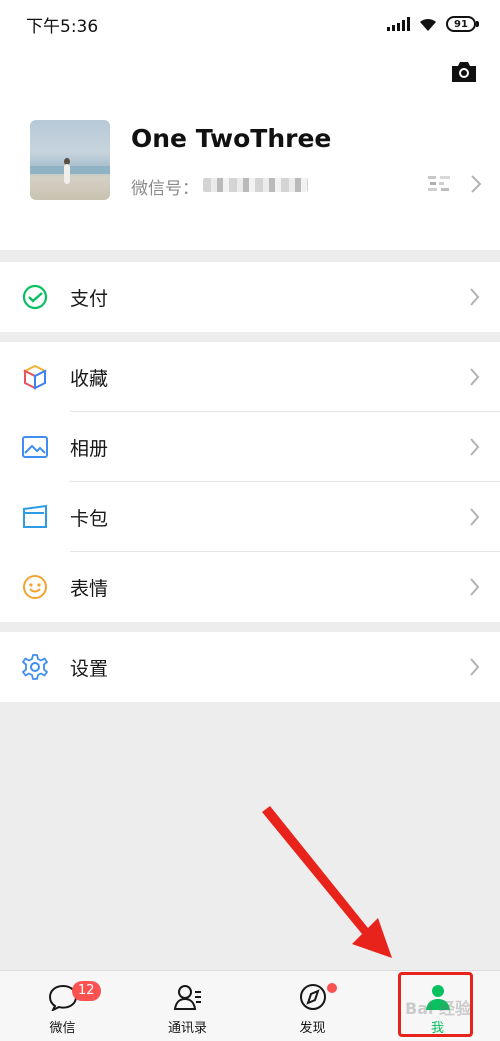 Image resolution: width=500 pixels, height=1041 pixels. I want to click on menu-label-favorites: 收藏, so click(89, 378).